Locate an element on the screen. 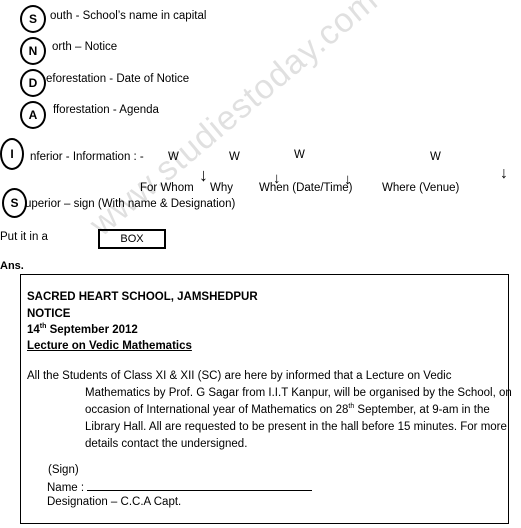 This screenshot has height=528, width=521. mnemonic-inferior: nferior - Information : - is located at coordinates (87, 157).